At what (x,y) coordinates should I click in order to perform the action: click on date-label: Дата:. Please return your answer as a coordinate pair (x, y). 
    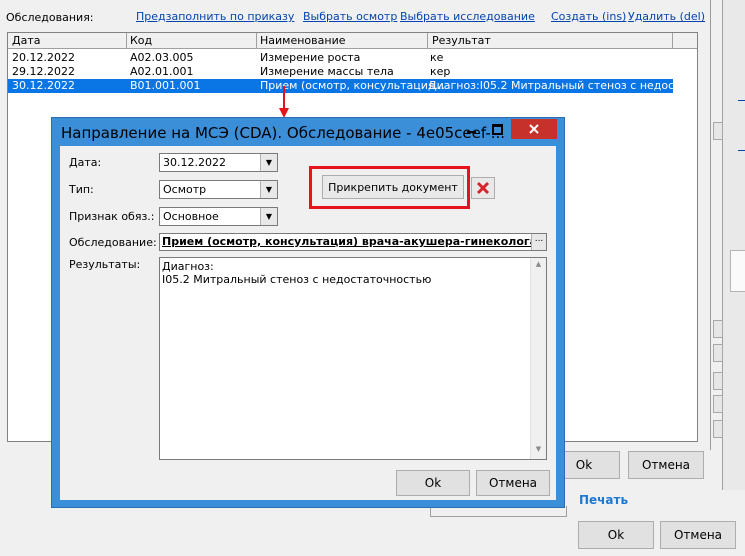
    Looking at the image, I should click on (85, 162).